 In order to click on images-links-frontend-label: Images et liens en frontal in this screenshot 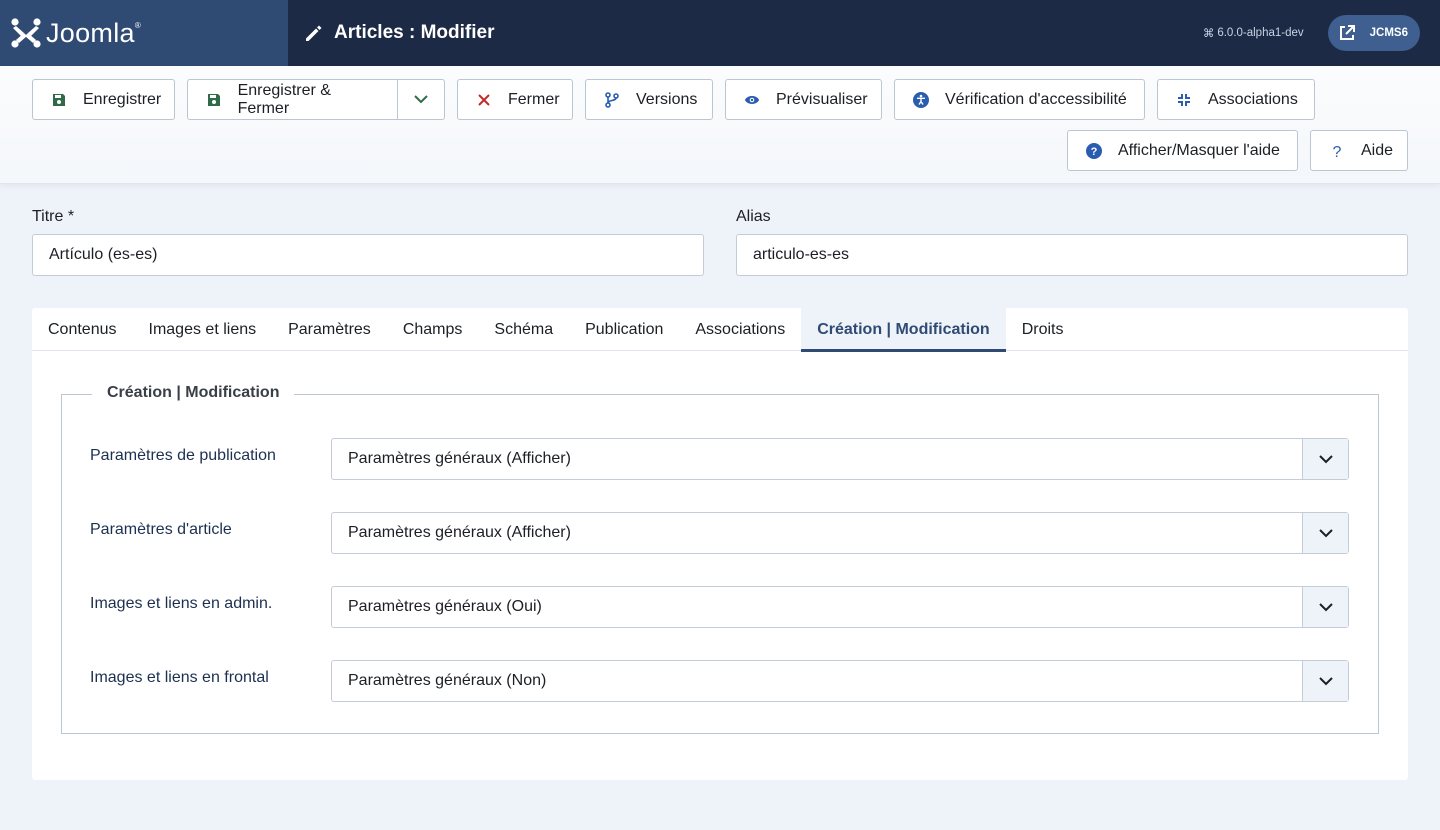, I will do `click(179, 677)`.